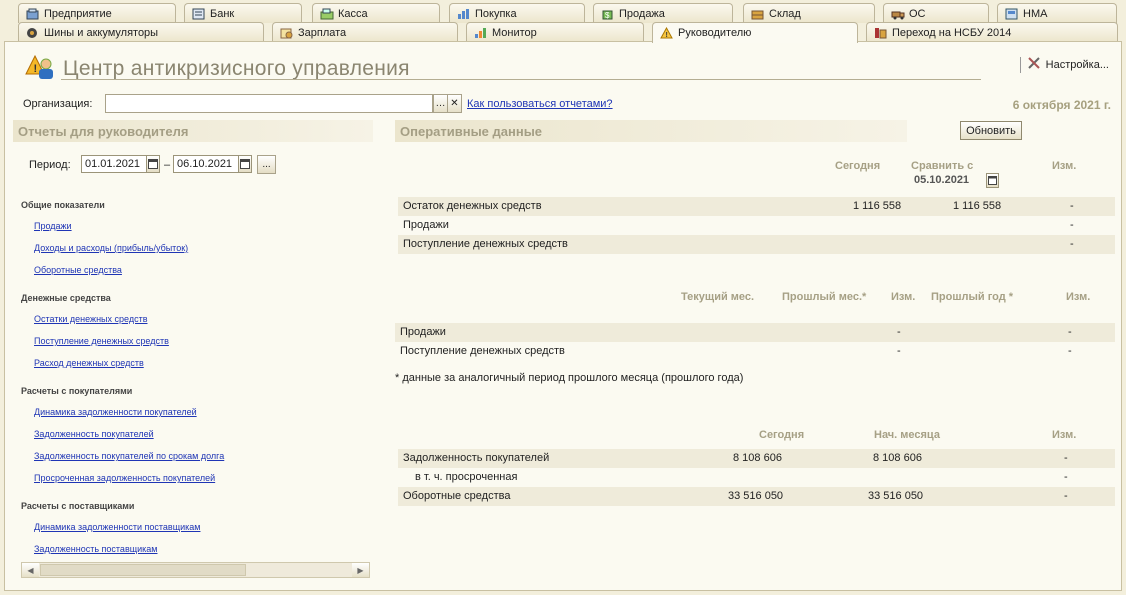 This screenshot has width=1126, height=595. Describe the element at coordinates (824, 297) in the screenshot. I see `col-previous-month: Прошлый мес.*` at that location.